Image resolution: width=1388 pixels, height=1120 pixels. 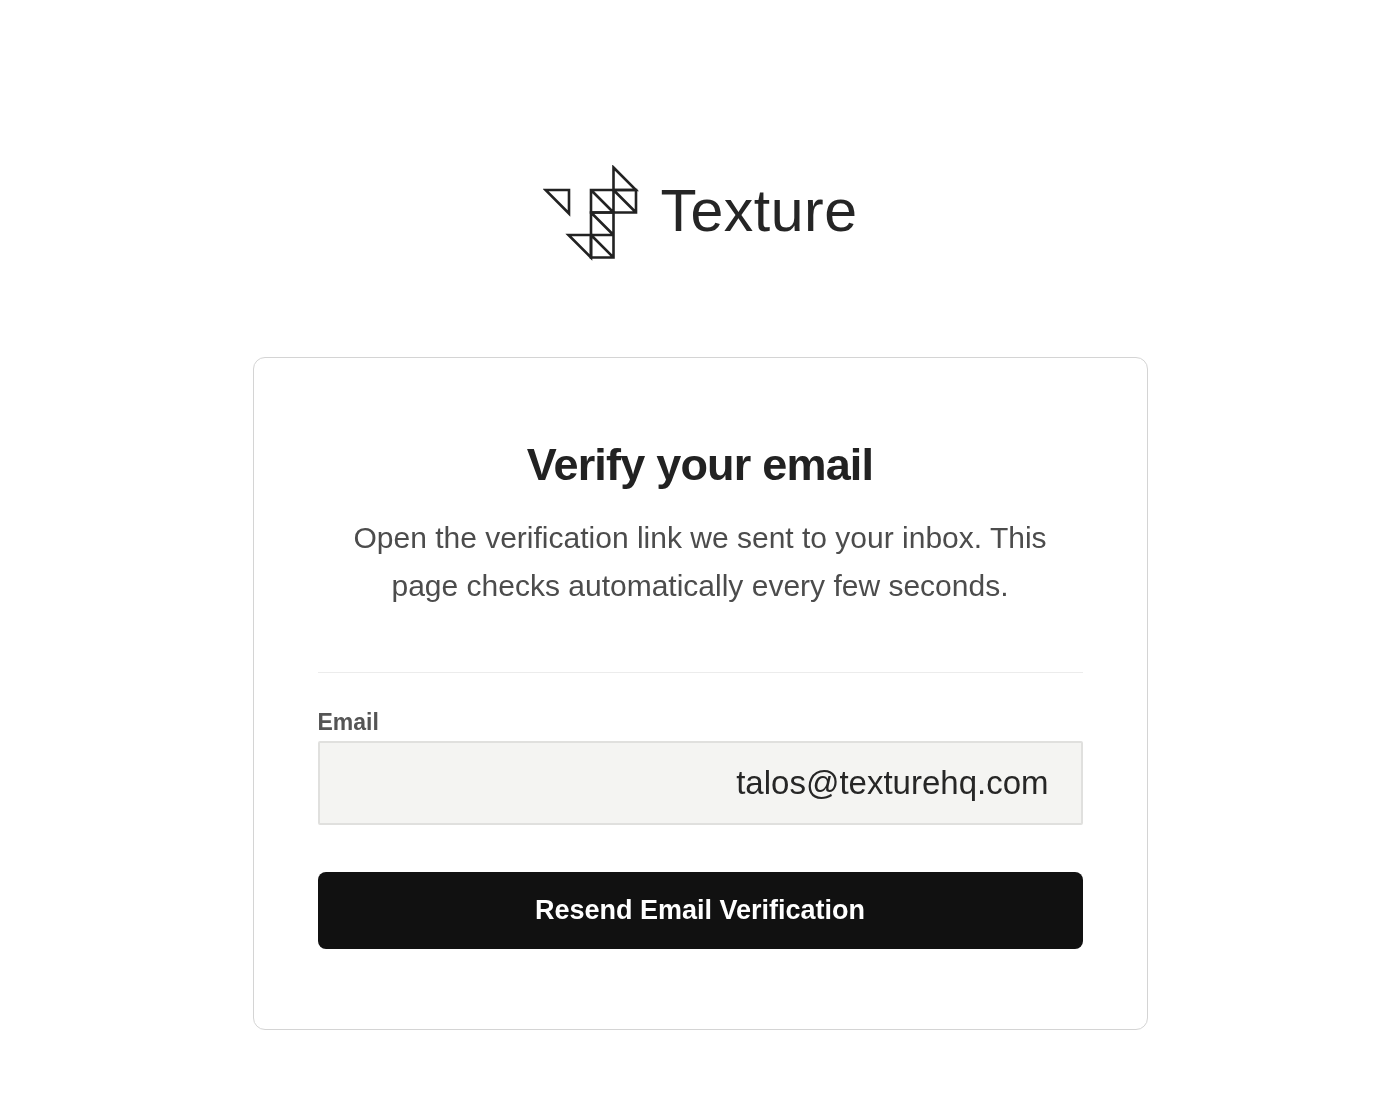 What do you see at coordinates (700, 910) in the screenshot?
I see `resend-button: Resend Email Verification` at bounding box center [700, 910].